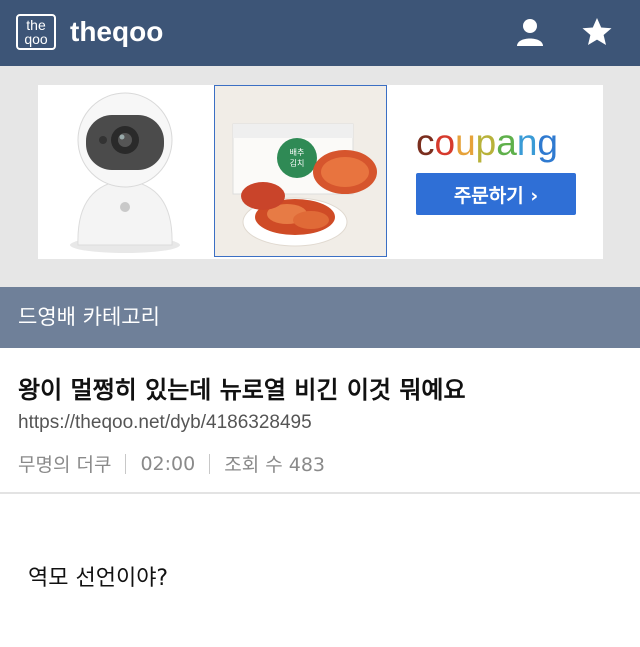 The height and width of the screenshot is (647, 640). What do you see at coordinates (116, 32) in the screenshot?
I see `site-name: theqoo` at bounding box center [116, 32].